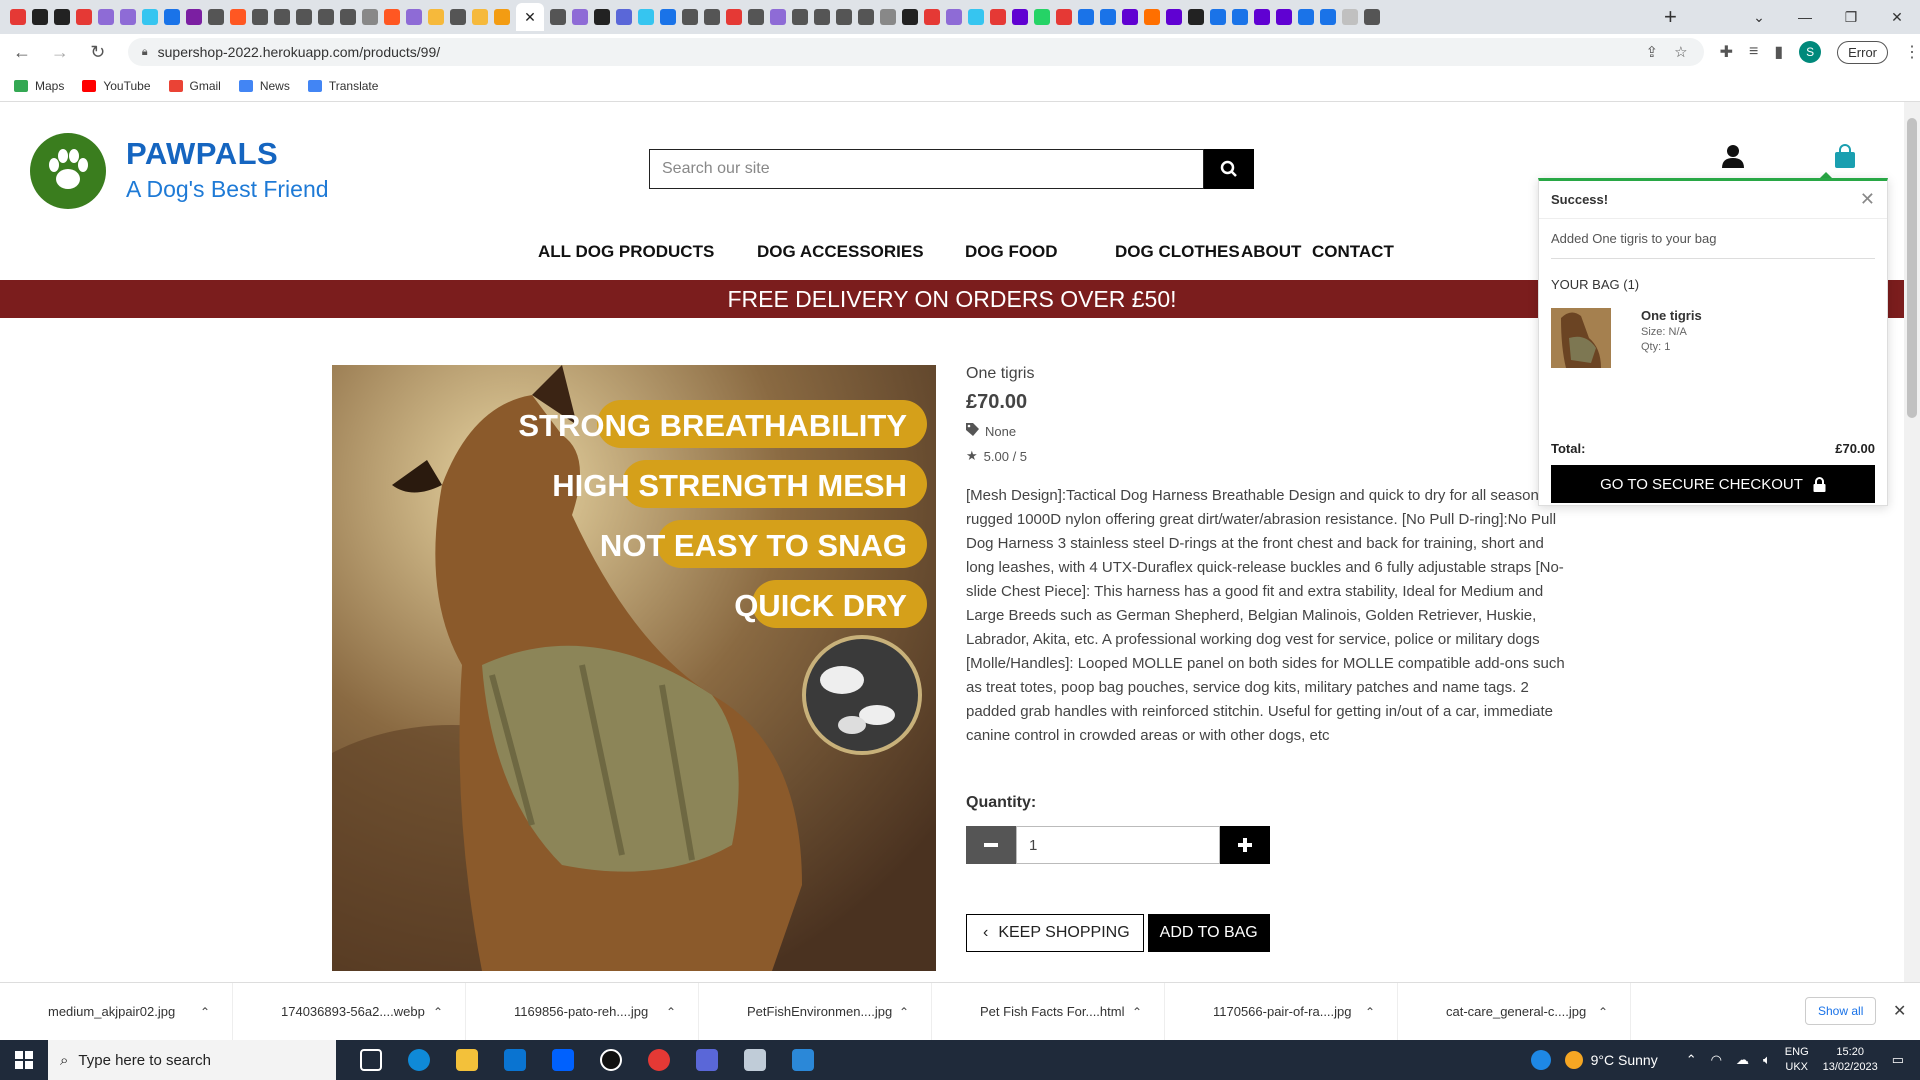 The height and width of the screenshot is (1080, 1920). What do you see at coordinates (1208, 933) in the screenshot?
I see `add-to-bag-button: ADD TO BAG` at bounding box center [1208, 933].